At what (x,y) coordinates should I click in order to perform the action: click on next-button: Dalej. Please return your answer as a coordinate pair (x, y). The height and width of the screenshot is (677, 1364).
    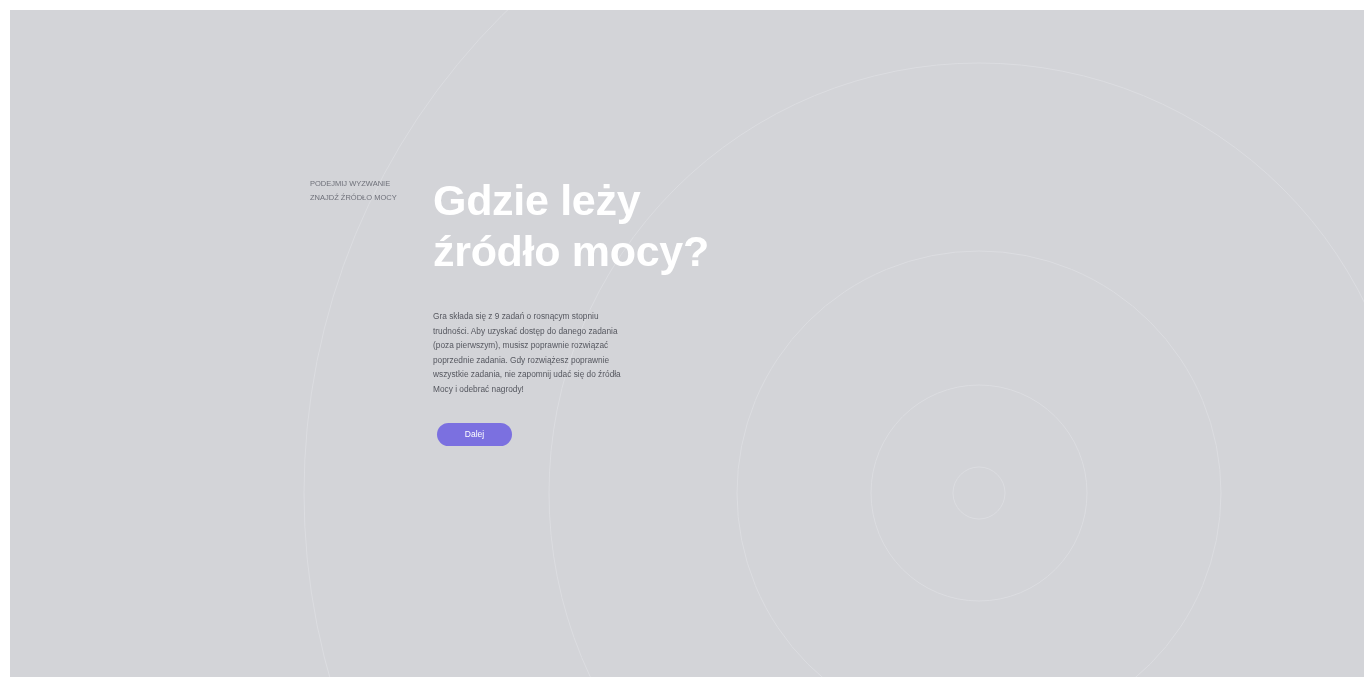
    Looking at the image, I should click on (474, 434).